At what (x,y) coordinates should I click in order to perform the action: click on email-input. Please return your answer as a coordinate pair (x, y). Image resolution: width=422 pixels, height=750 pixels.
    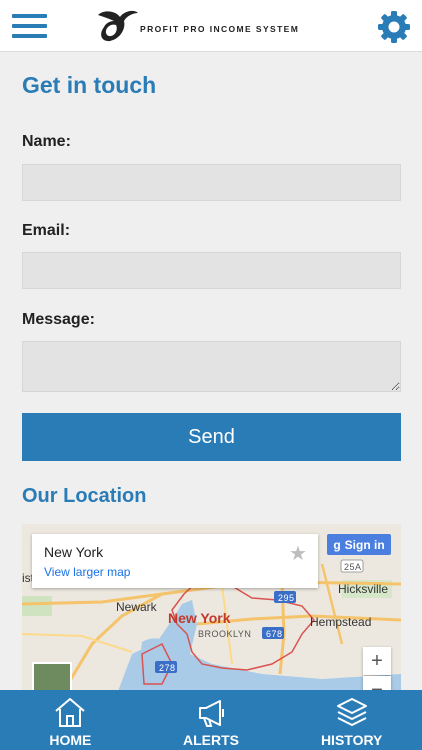
    Looking at the image, I should click on (211, 270).